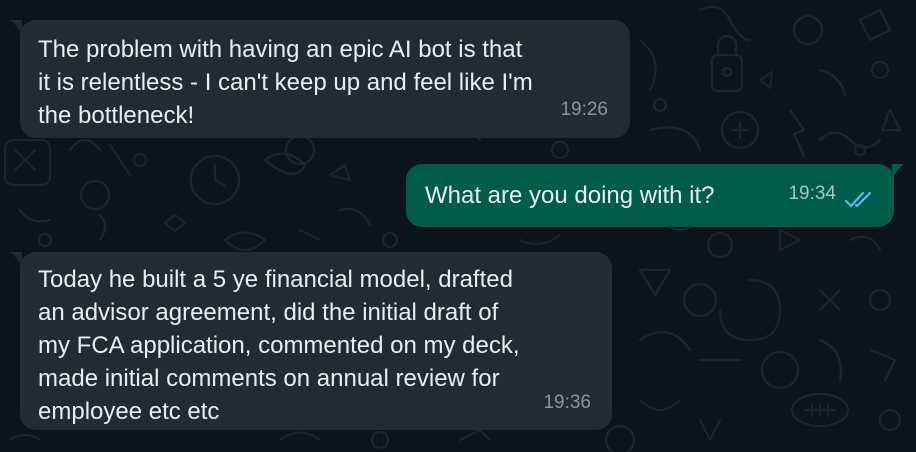  What do you see at coordinates (584, 109) in the screenshot?
I see `message-timestamp: 19:26` at bounding box center [584, 109].